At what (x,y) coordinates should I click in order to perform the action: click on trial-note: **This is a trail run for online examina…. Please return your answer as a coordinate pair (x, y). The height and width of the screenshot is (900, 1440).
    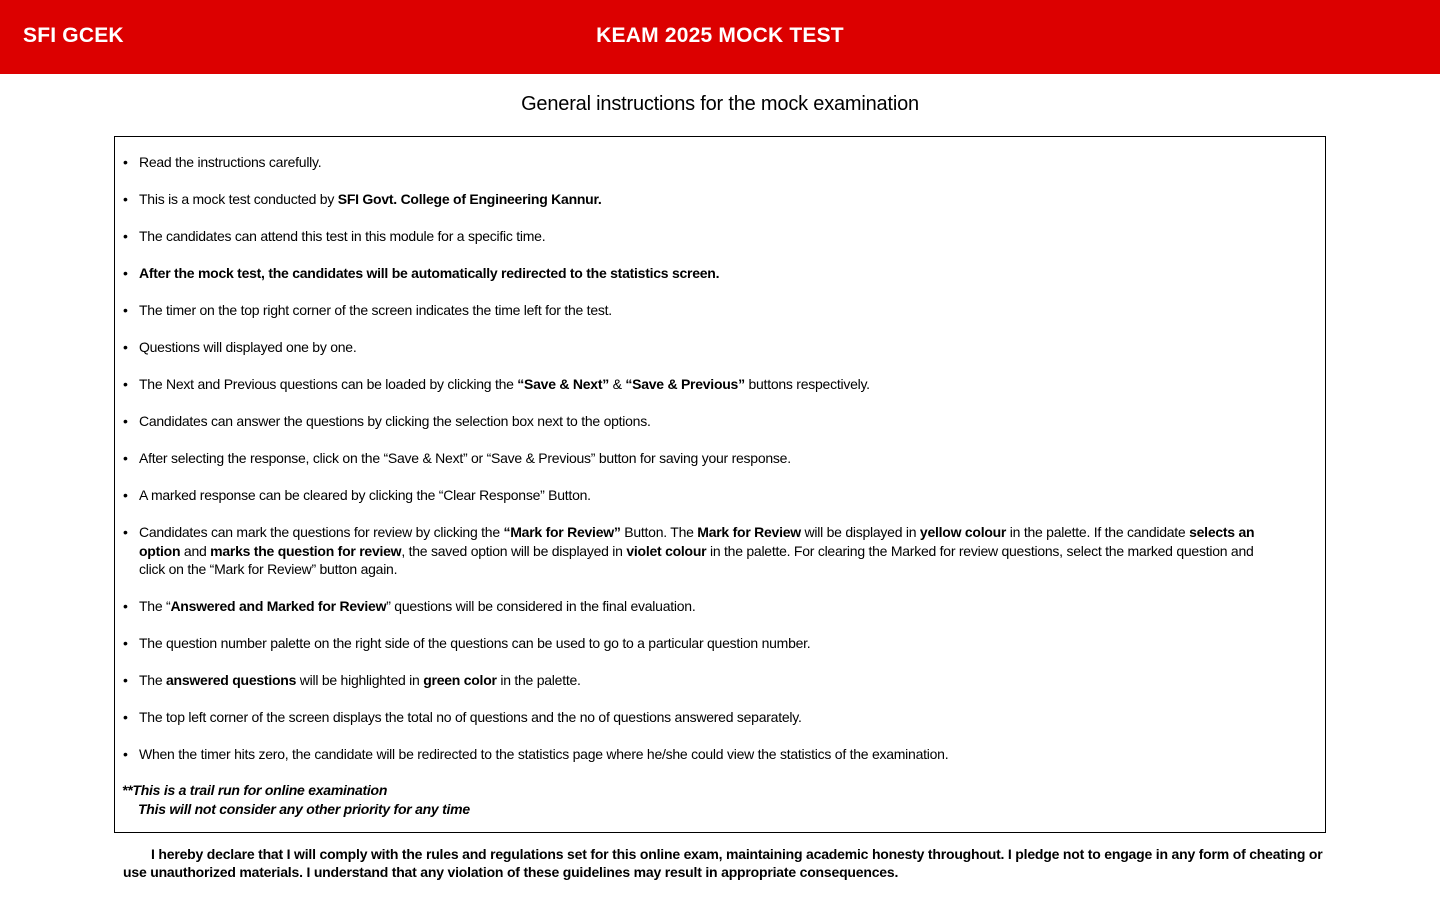
    Looking at the image, I should click on (296, 799).